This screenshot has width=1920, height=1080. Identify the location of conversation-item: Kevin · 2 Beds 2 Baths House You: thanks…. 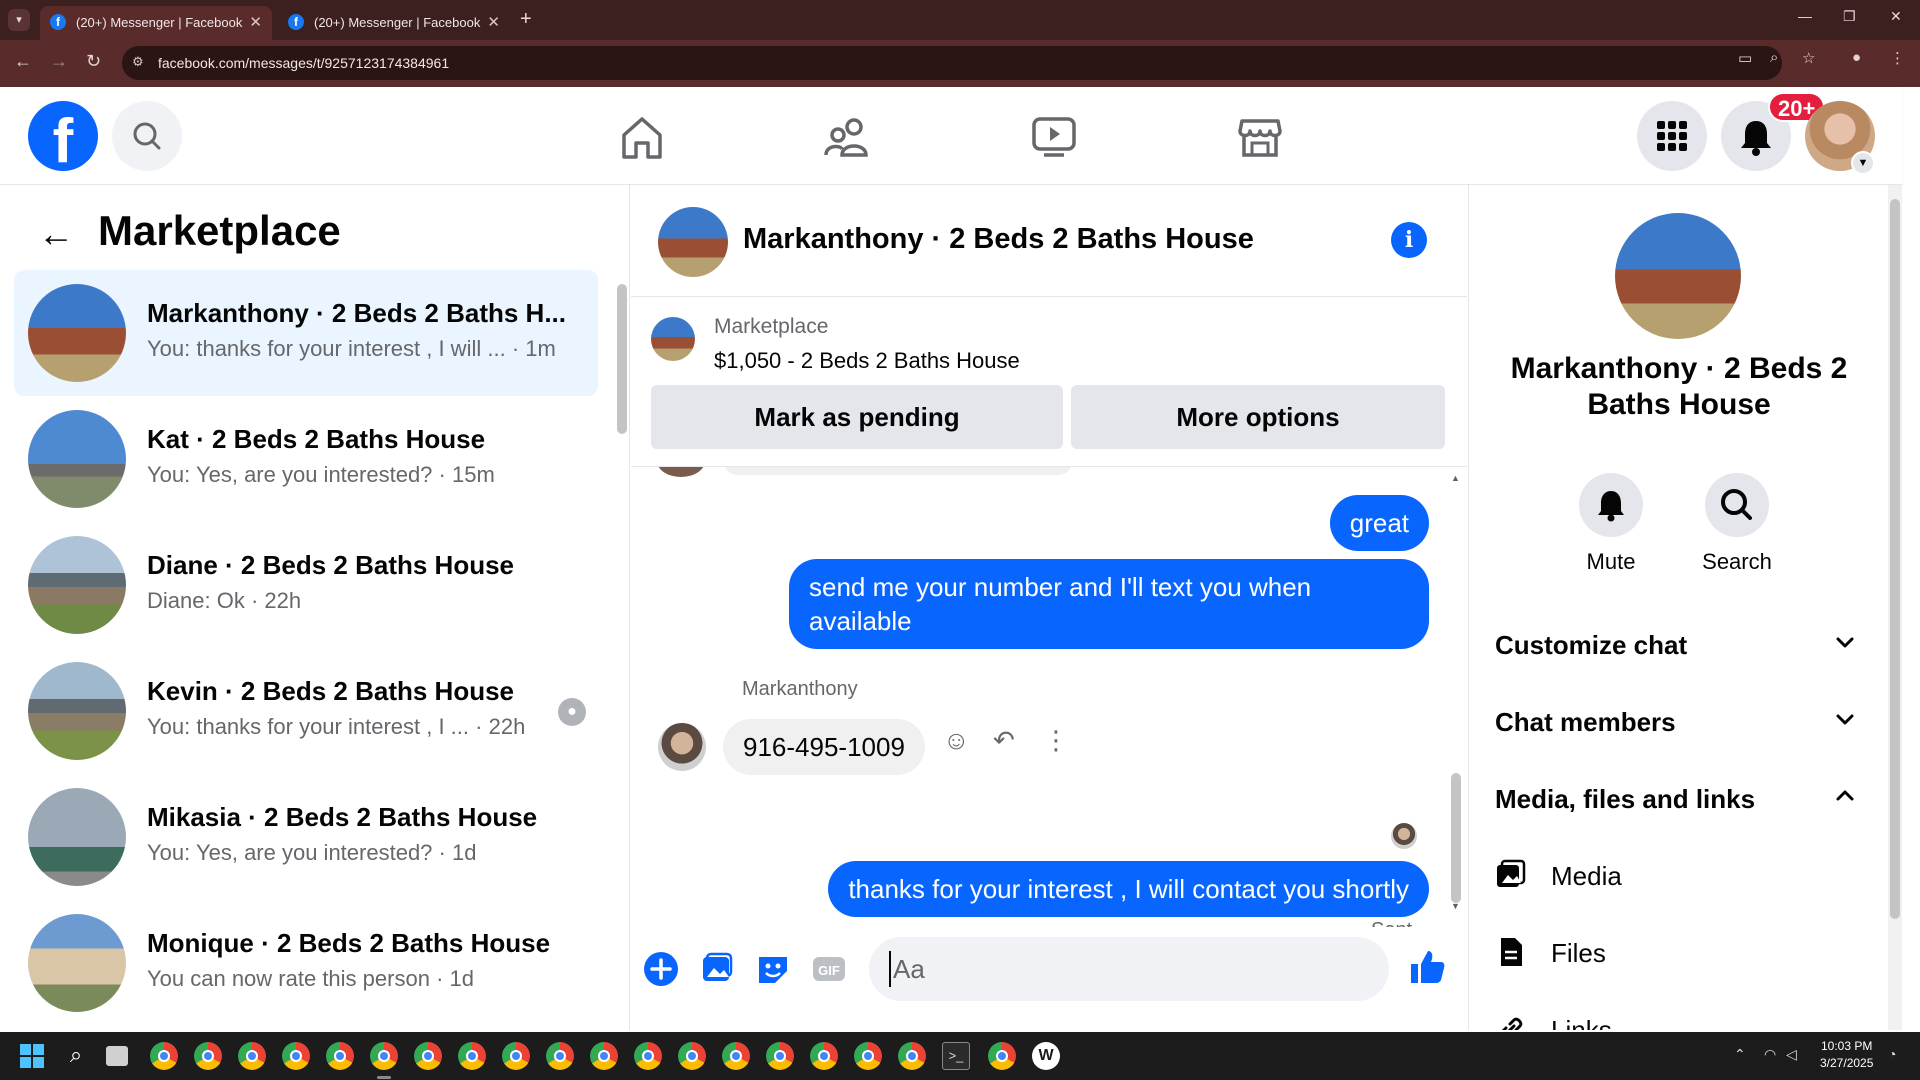
(306, 711).